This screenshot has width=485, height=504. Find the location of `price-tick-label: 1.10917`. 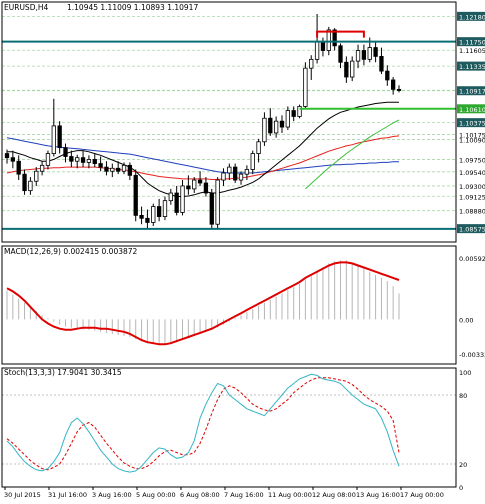

price-tick-label: 1.10917 is located at coordinates (472, 92).